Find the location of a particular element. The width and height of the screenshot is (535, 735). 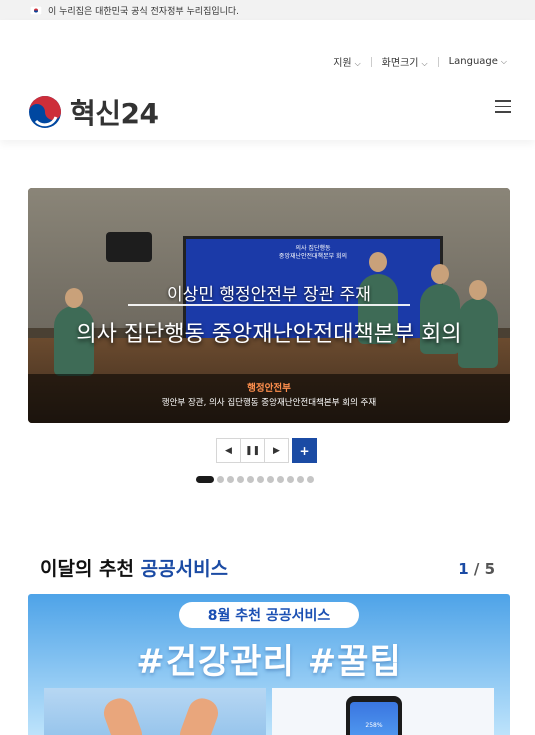

gov-notice-text: 이 누리집은 대한민국 공식 전자정부 누리집입니다. is located at coordinates (144, 11).